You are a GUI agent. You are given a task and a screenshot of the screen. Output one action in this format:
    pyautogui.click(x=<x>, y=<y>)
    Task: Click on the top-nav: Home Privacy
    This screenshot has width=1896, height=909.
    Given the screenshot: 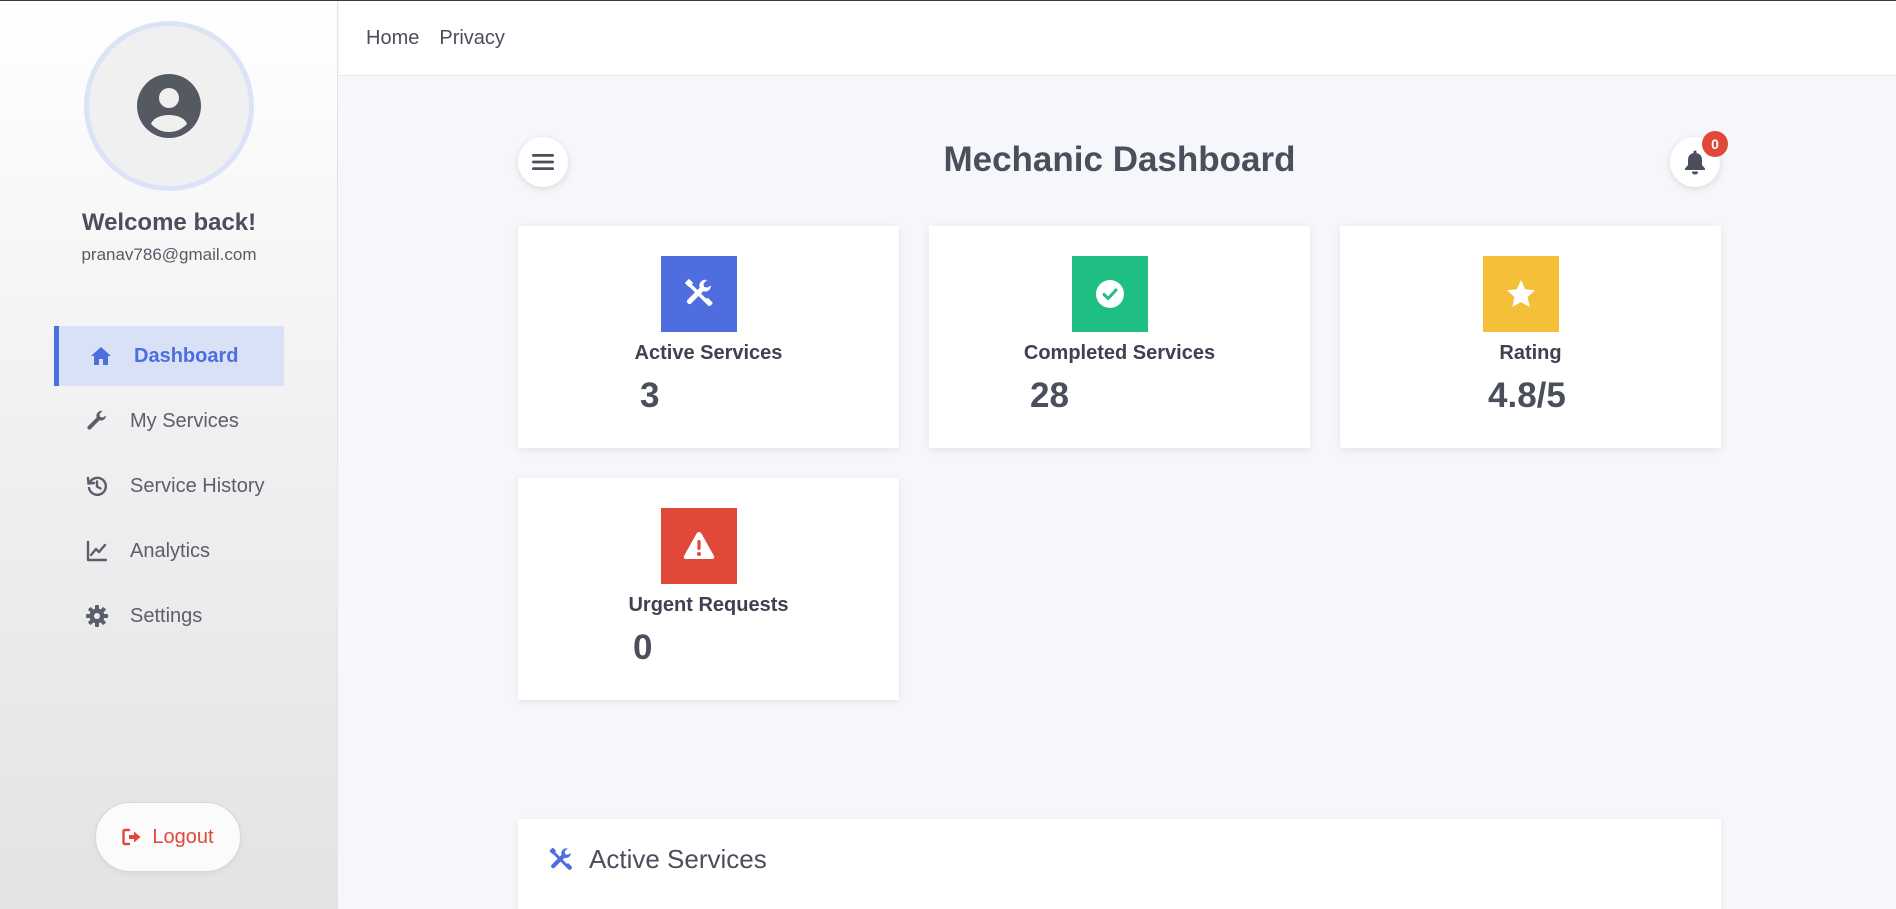 What is the action you would take?
    pyautogui.click(x=1117, y=38)
    